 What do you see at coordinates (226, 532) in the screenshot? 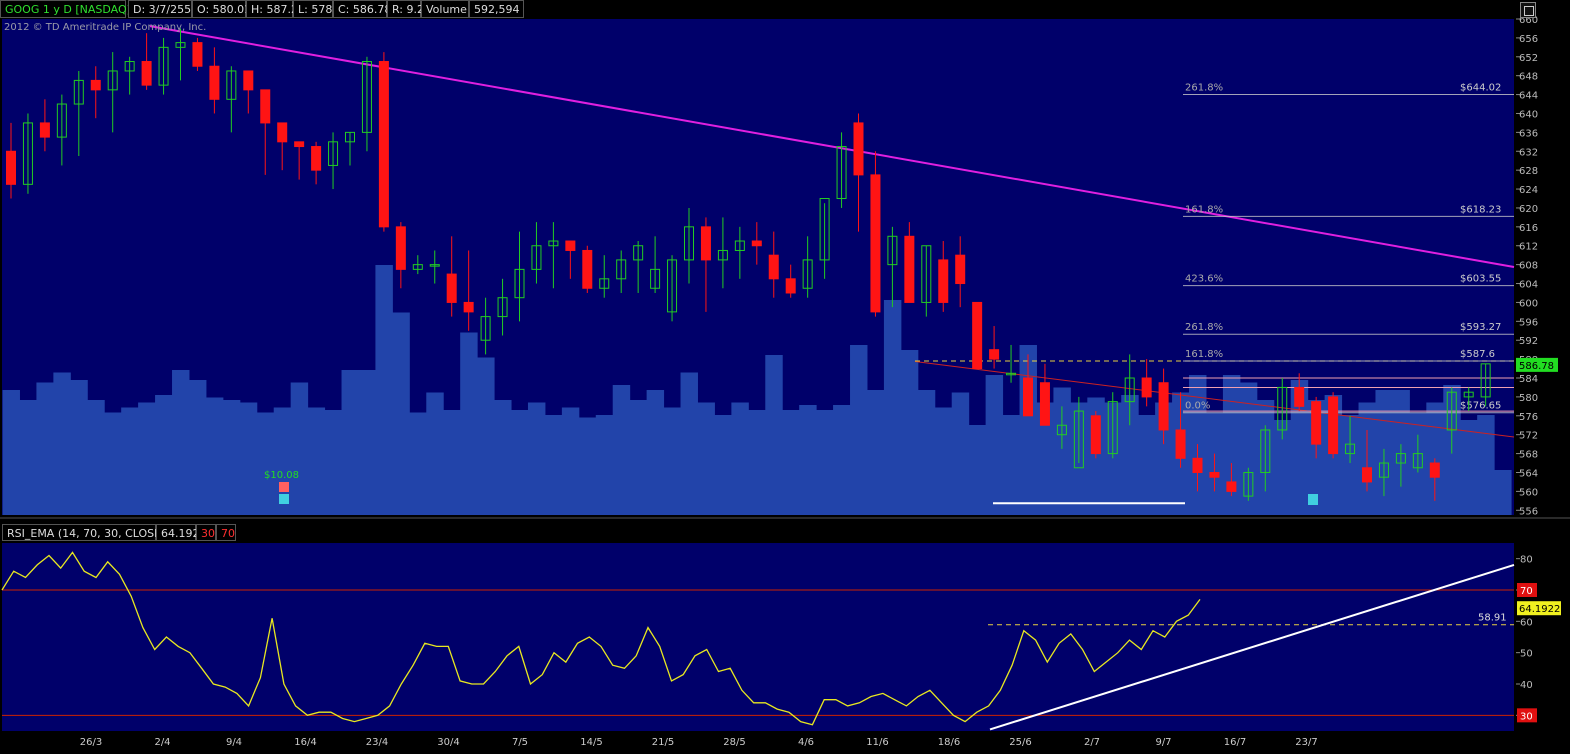
I see `rsi-overbought-readout: 70` at bounding box center [226, 532].